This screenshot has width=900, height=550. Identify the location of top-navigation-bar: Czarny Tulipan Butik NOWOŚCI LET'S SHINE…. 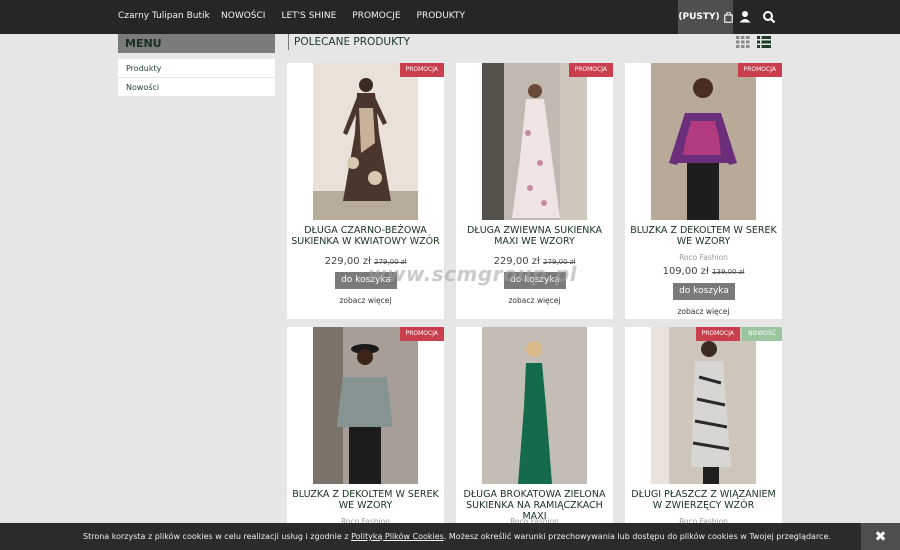
(450, 17).